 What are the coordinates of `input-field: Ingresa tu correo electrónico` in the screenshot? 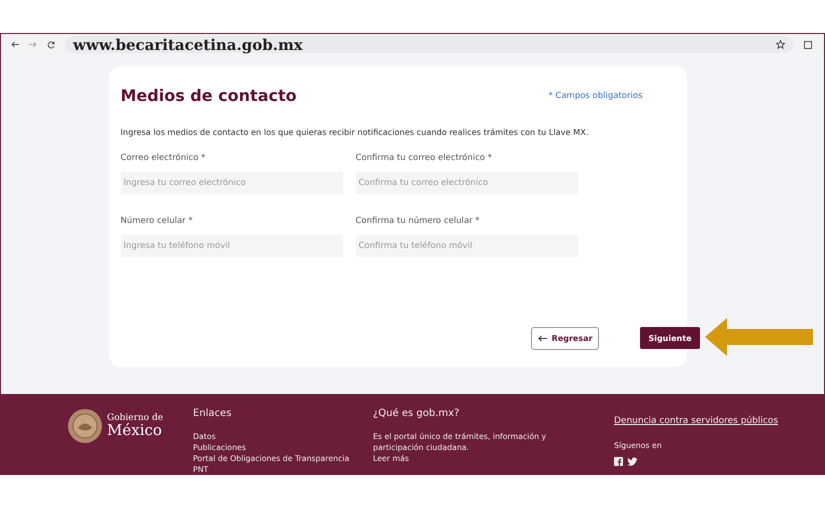 It's located at (231, 183).